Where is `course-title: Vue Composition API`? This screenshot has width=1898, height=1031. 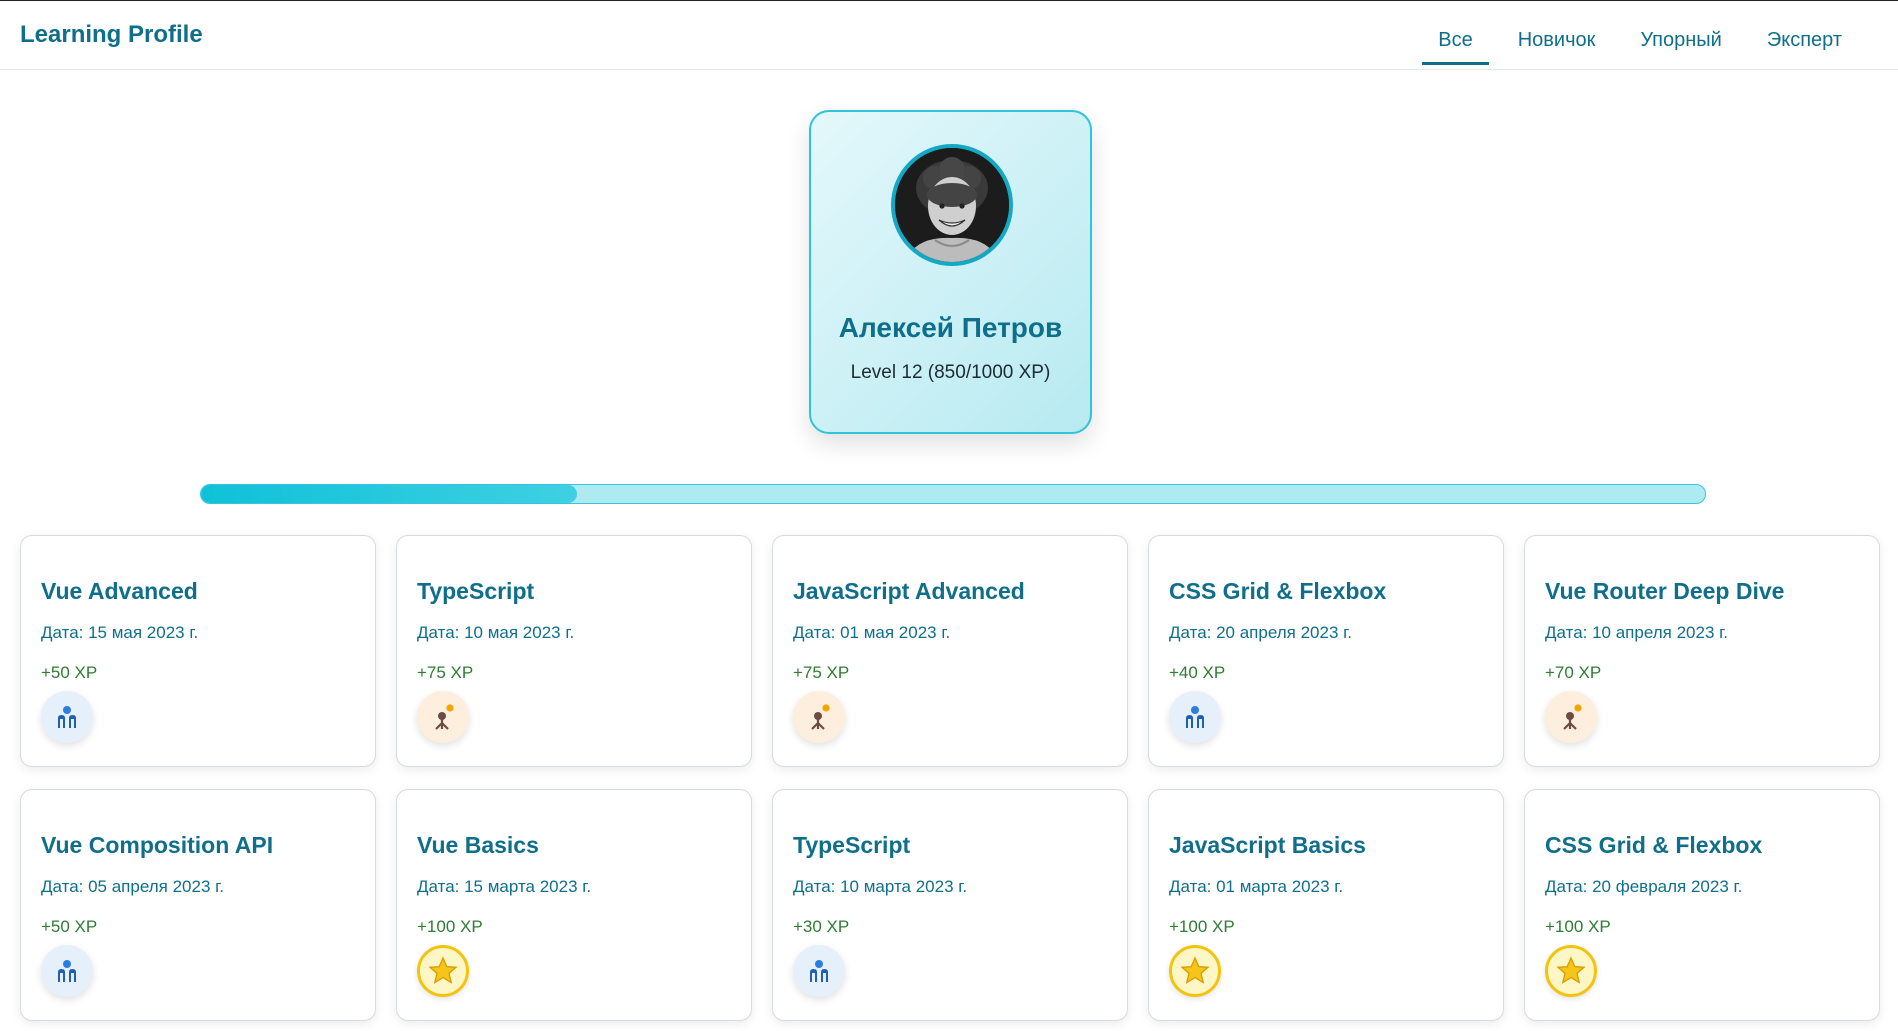
course-title: Vue Composition API is located at coordinates (157, 845).